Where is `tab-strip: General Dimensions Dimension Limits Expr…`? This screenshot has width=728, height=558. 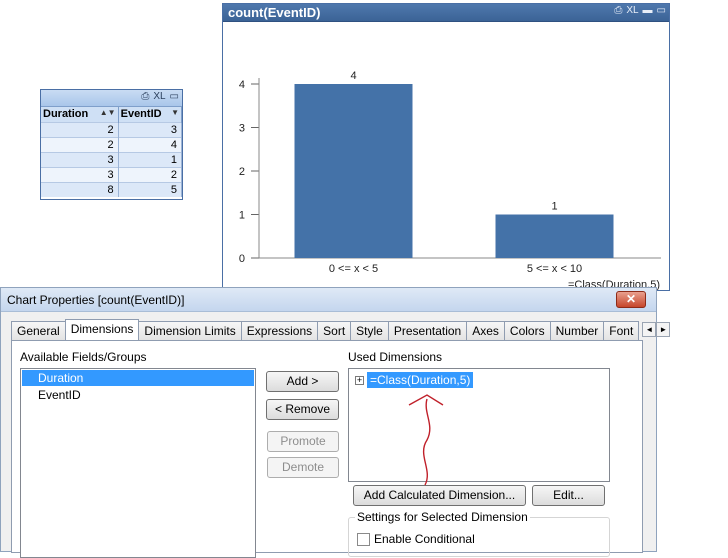
tab-strip: General Dimensions Dimension Limits Expr… is located at coordinates (341, 329).